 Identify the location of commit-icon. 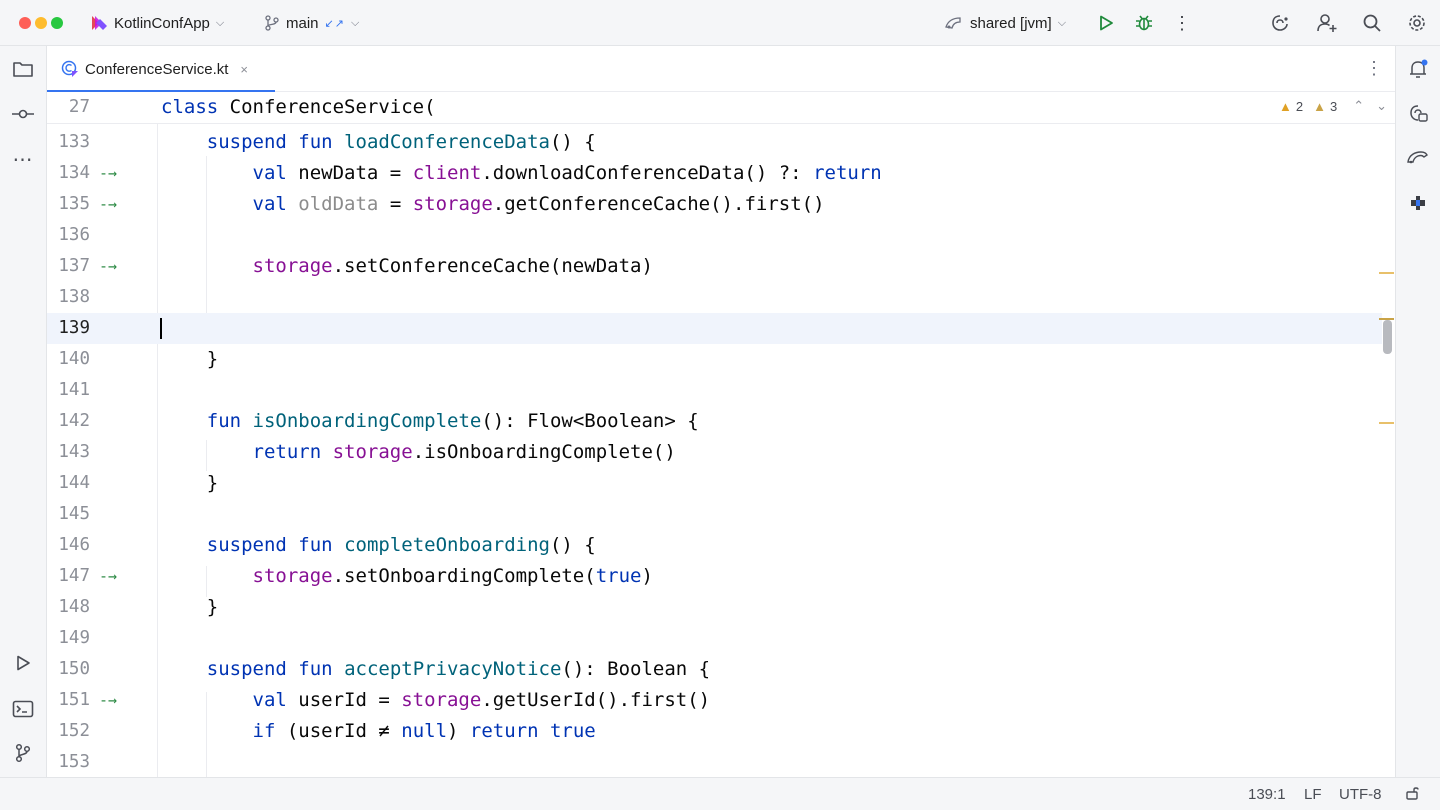
(23, 114).